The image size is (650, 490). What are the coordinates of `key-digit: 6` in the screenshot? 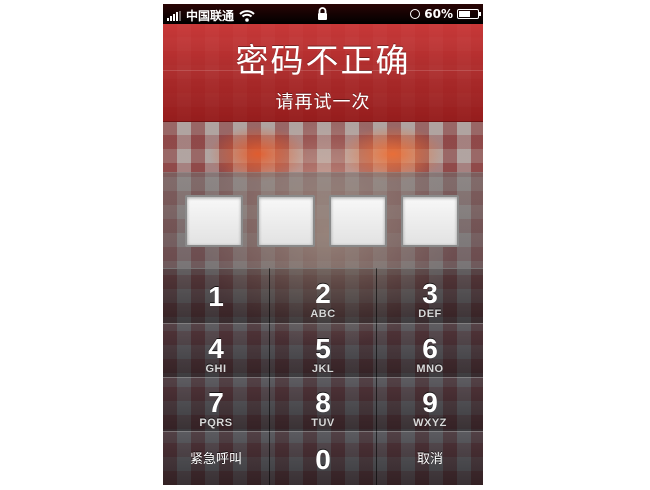 It's located at (430, 348).